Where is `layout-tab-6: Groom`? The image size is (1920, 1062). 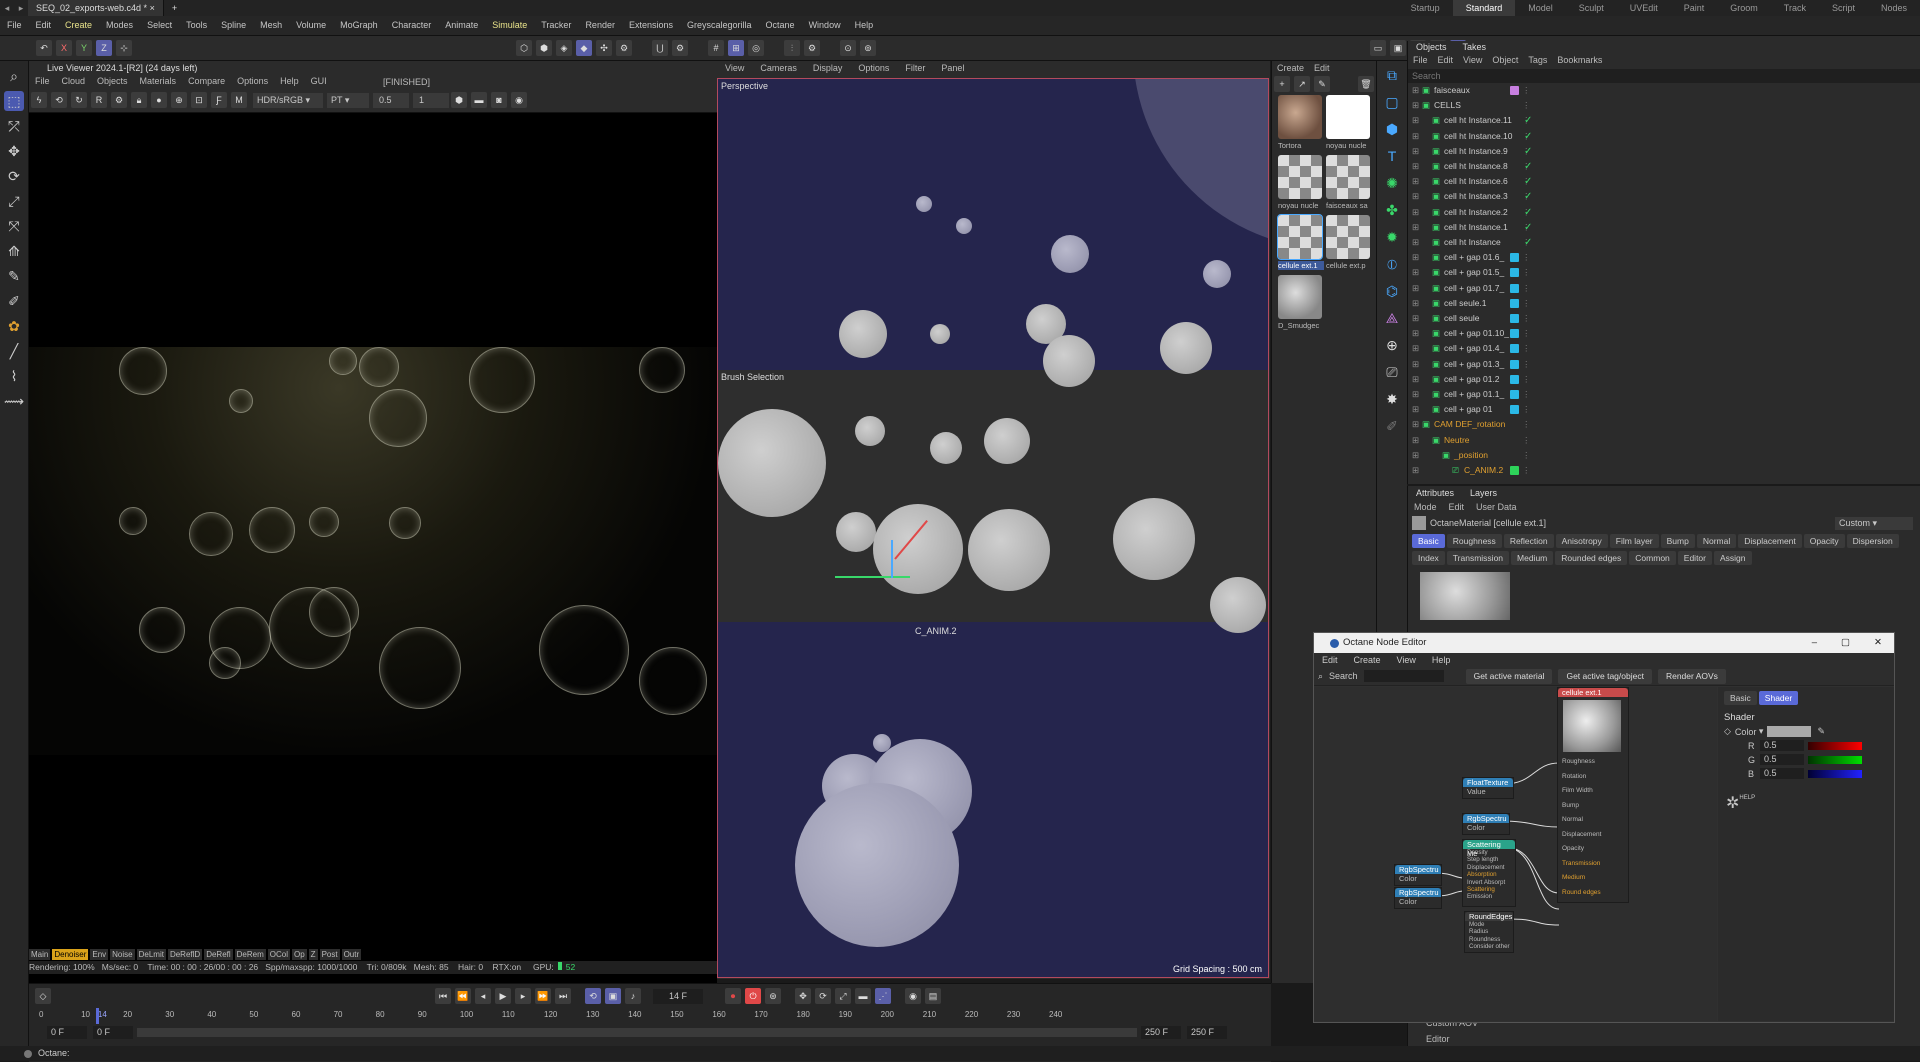 layout-tab-6: Groom is located at coordinates (1744, 8).